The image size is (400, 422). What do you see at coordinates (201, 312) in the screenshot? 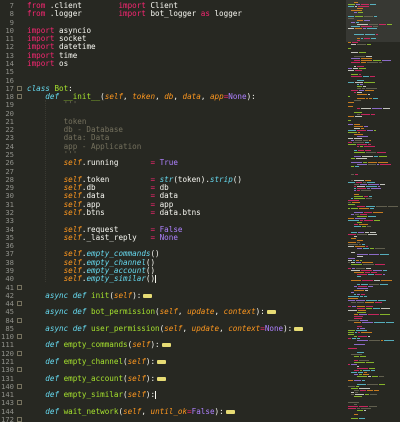
I see `code-token: update` at bounding box center [201, 312].